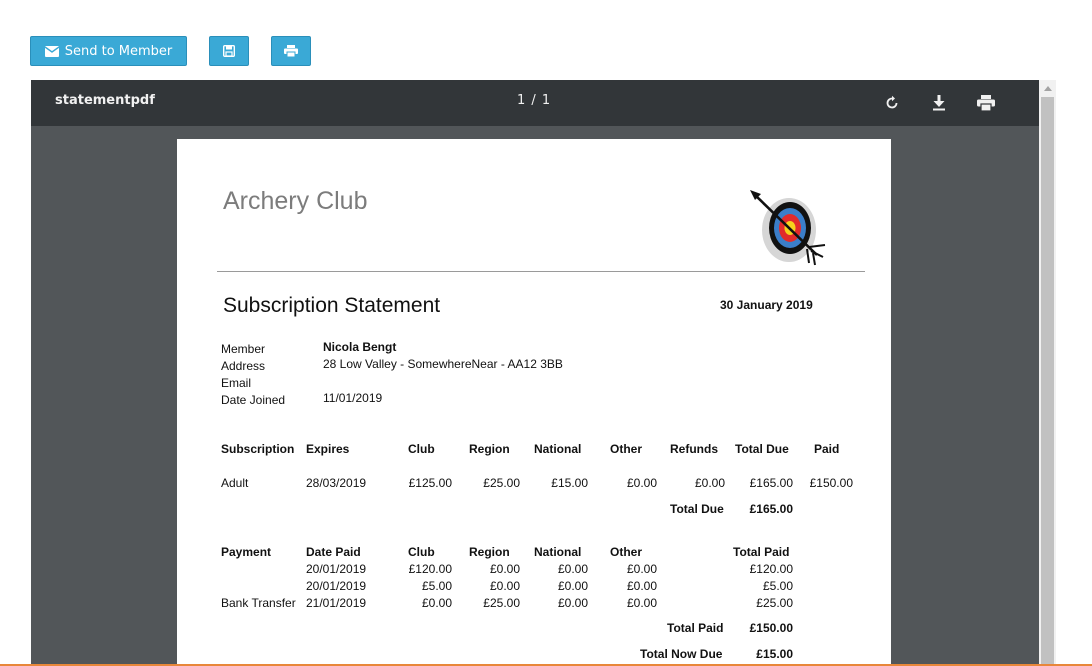  I want to click on sub-cell-type: Adult, so click(235, 483).